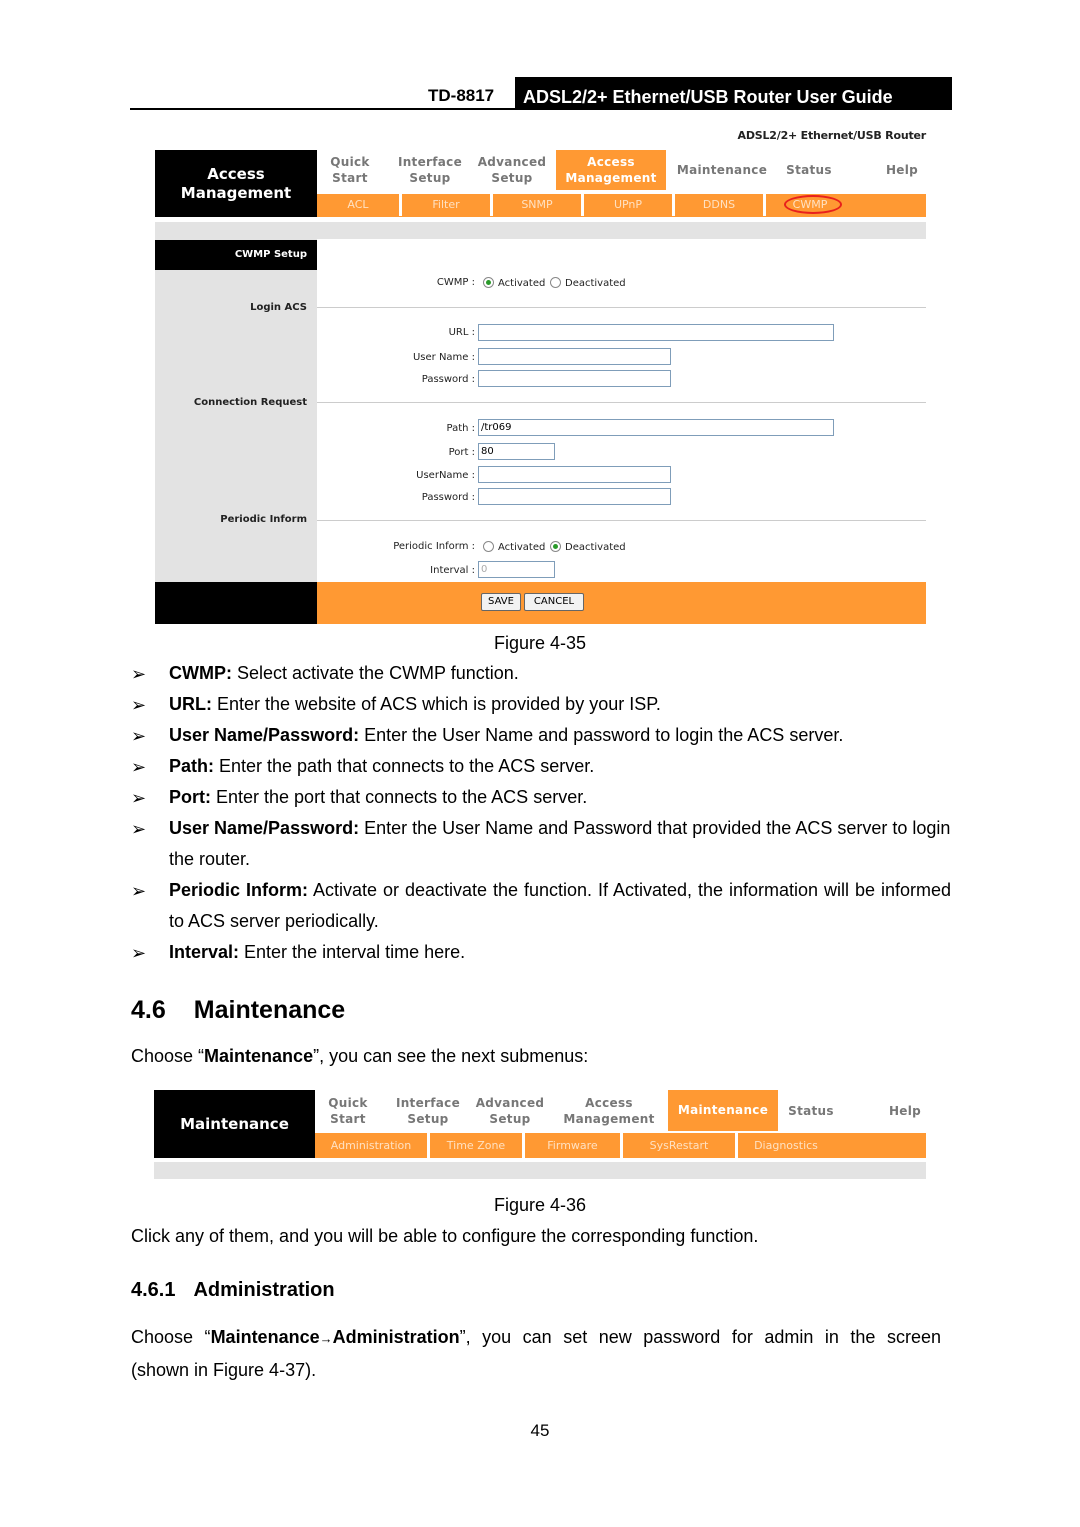 The height and width of the screenshot is (1527, 1080). What do you see at coordinates (263, 519) in the screenshot?
I see `section-periodic-inform: Periodic Inform` at bounding box center [263, 519].